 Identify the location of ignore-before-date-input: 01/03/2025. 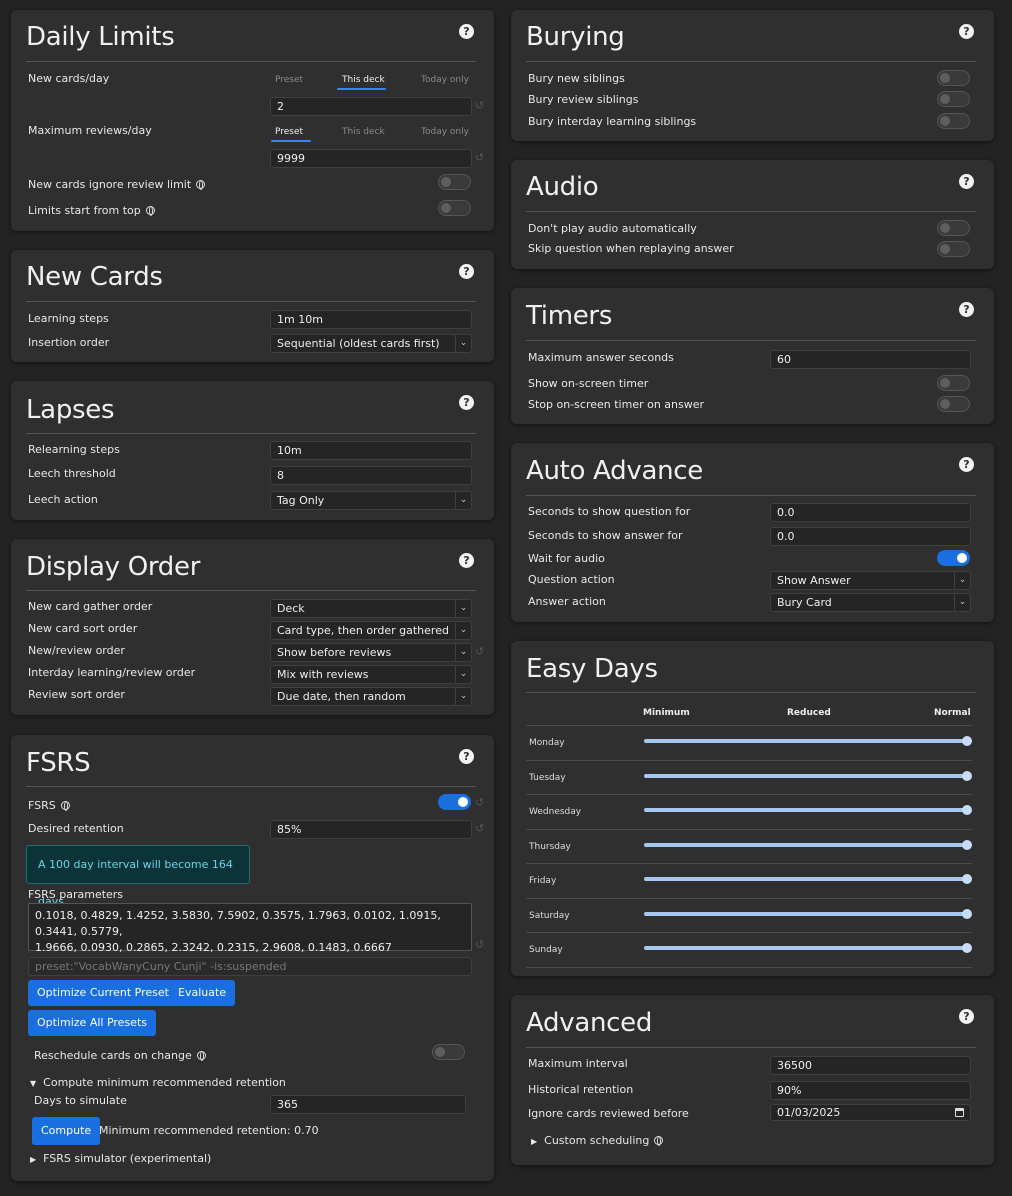
(870, 1112).